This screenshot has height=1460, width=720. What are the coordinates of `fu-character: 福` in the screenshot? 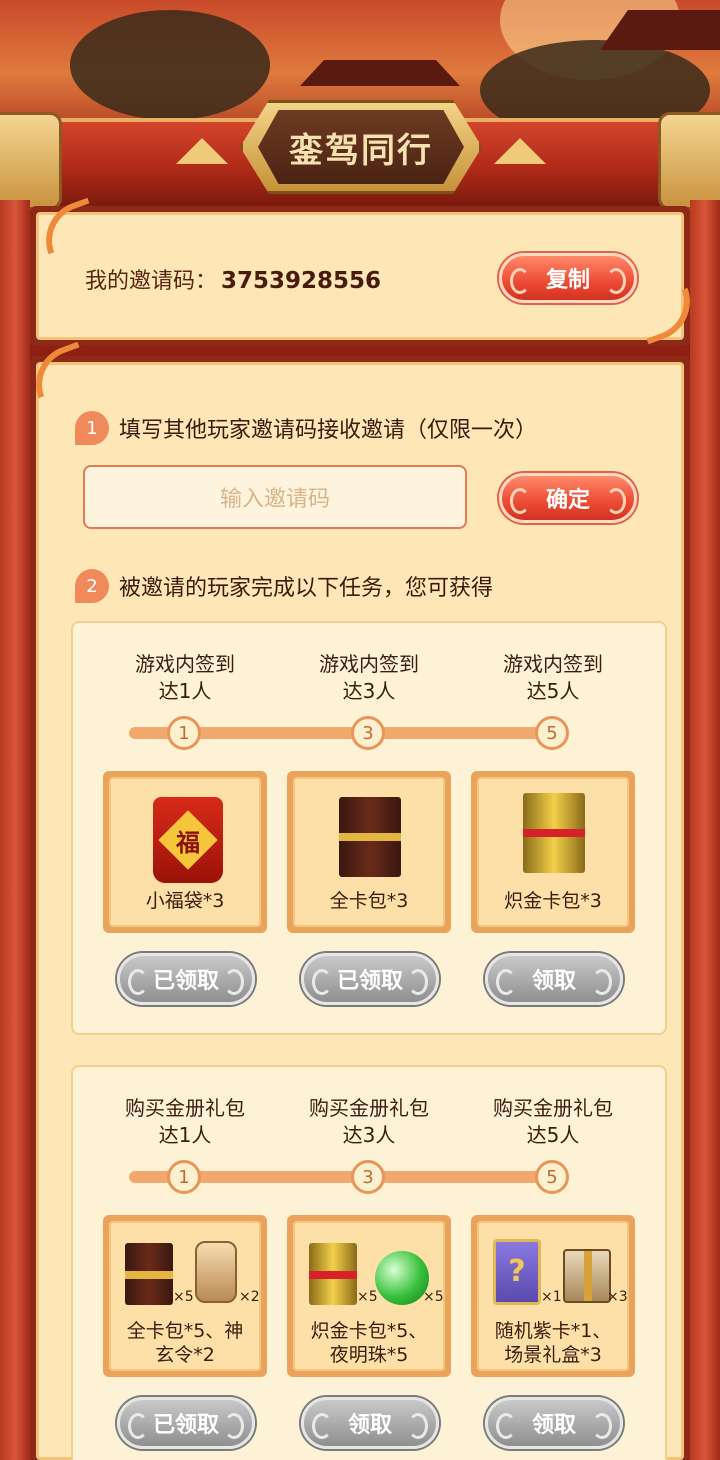 It's located at (188, 842).